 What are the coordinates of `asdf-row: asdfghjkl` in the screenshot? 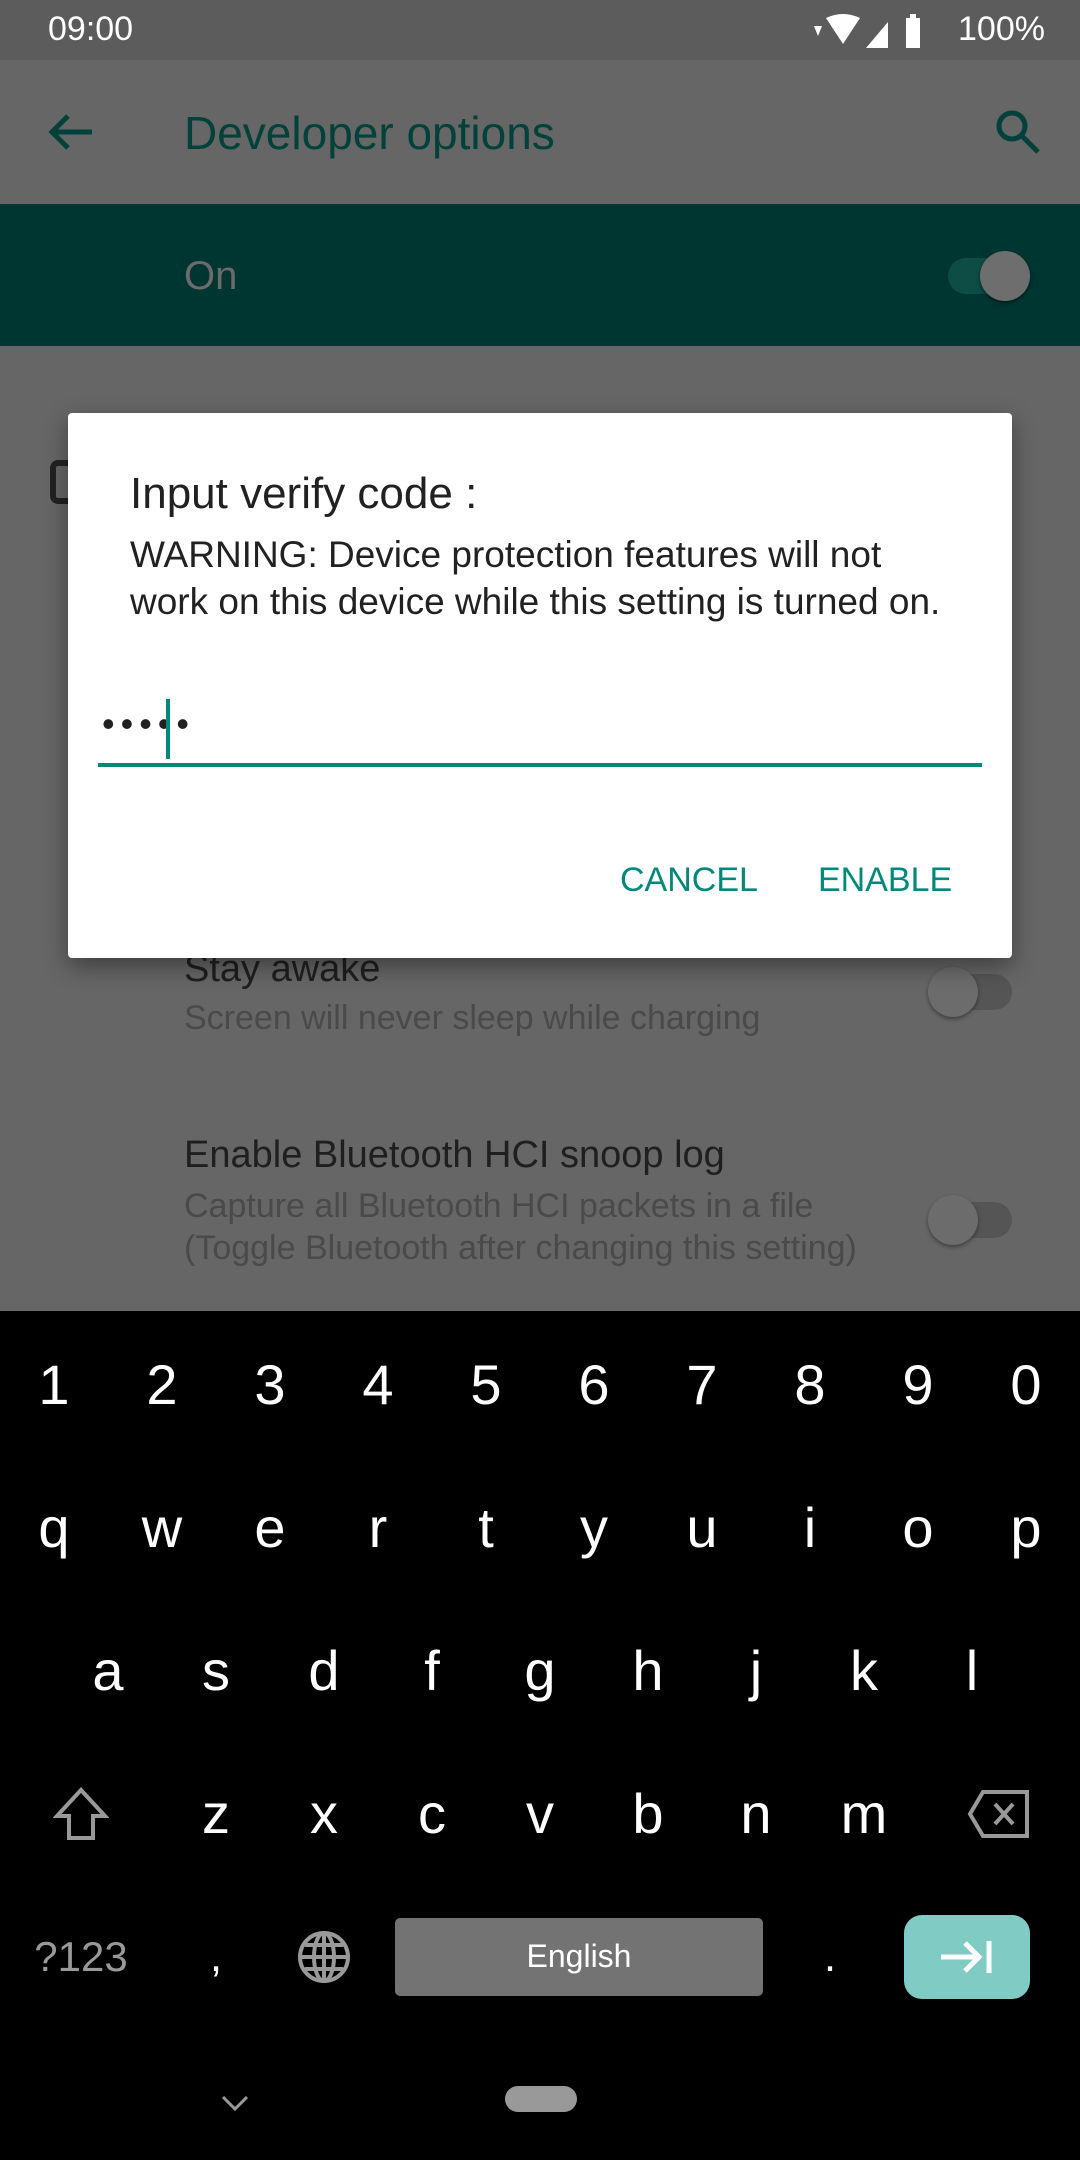 It's located at (540, 1670).